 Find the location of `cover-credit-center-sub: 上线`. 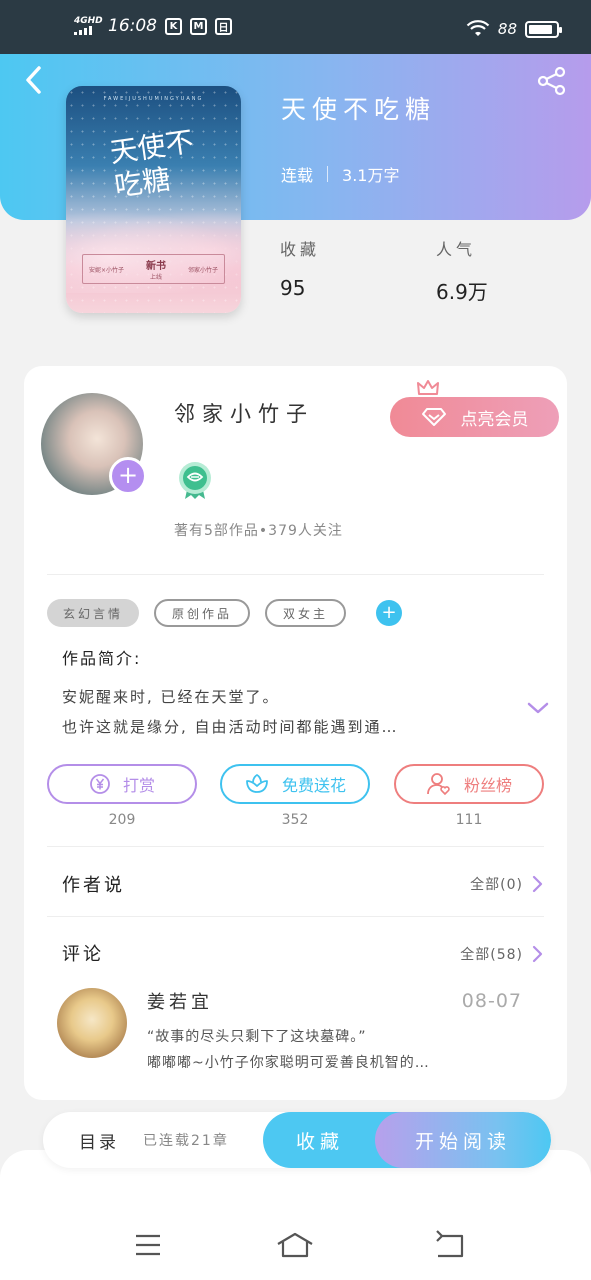

cover-credit-center-sub: 上线 is located at coordinates (155, 277).